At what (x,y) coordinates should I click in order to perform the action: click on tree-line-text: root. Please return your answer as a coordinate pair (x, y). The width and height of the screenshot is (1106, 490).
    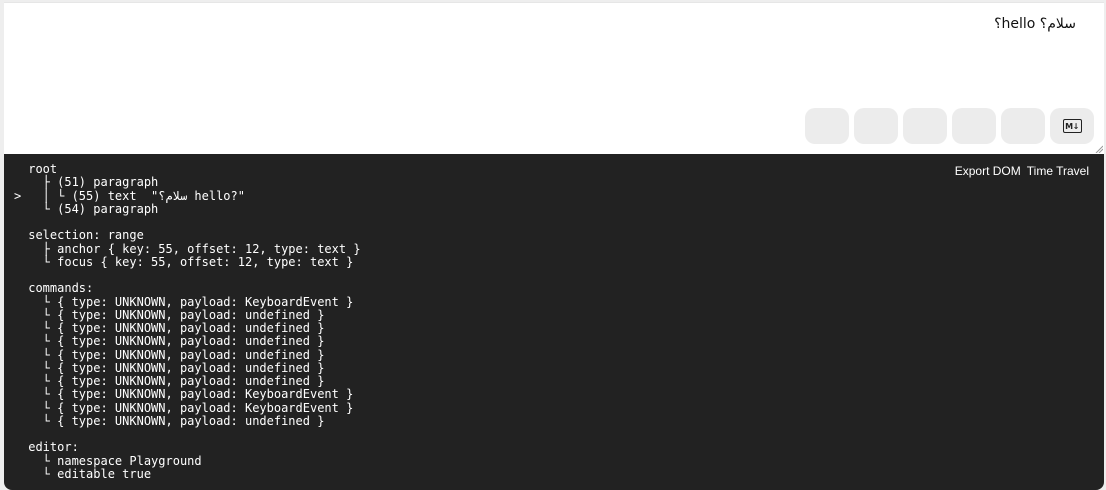
    Looking at the image, I should click on (39, 169).